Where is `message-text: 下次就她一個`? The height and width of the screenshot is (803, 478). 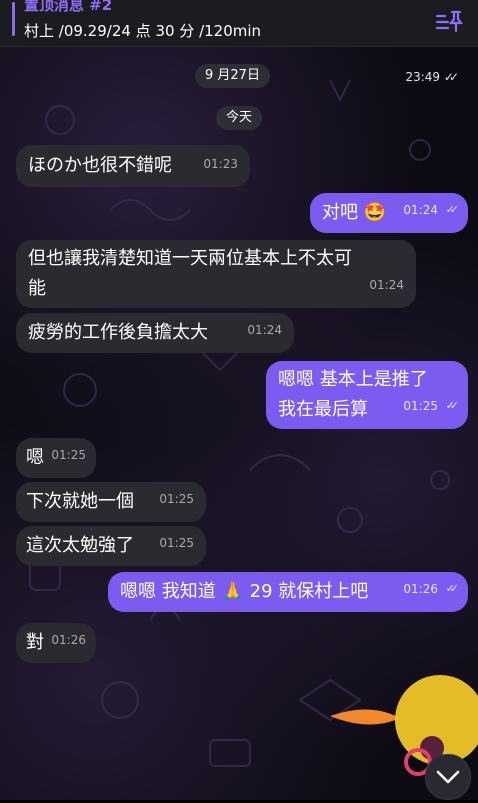
message-text: 下次就她一個 is located at coordinates (80, 501).